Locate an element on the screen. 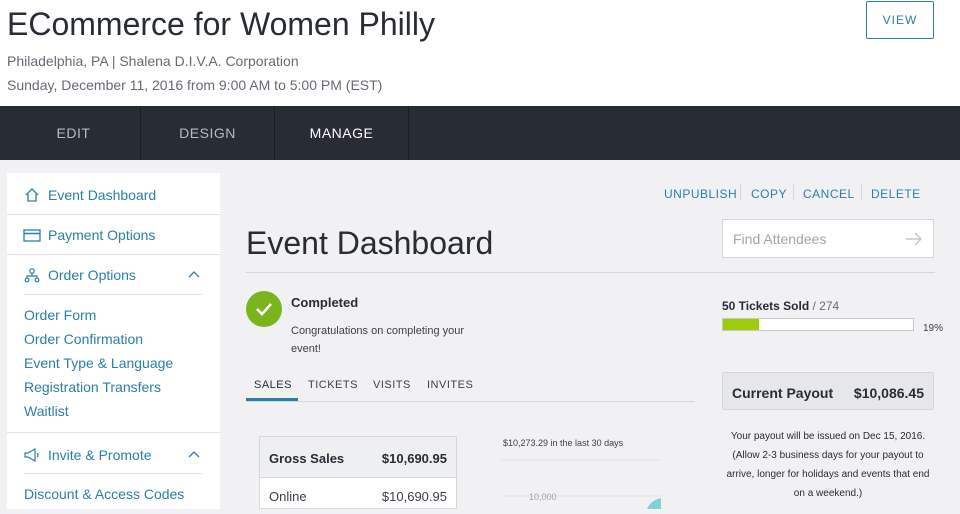 Image resolution: width=960 pixels, height=514 pixels. active-subtab-indicator is located at coordinates (272, 399).